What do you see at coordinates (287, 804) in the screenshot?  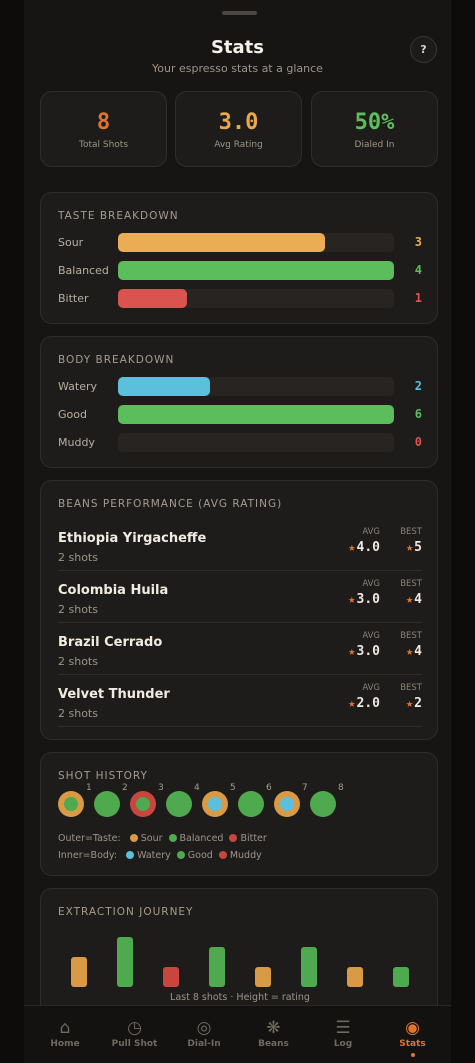 I see `shot-body-dot` at bounding box center [287, 804].